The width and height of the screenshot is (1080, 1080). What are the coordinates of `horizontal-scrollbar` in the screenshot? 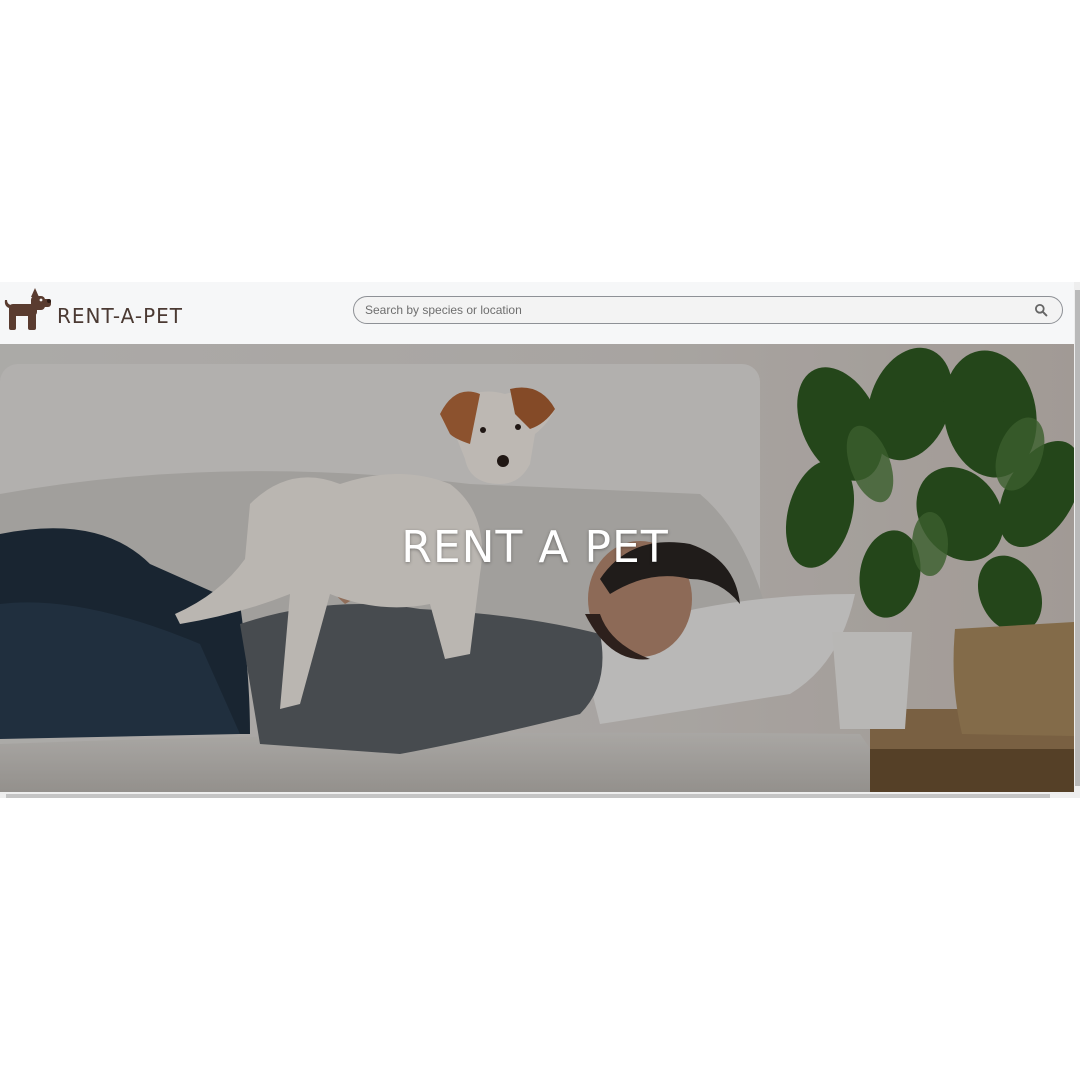 It's located at (537, 795).